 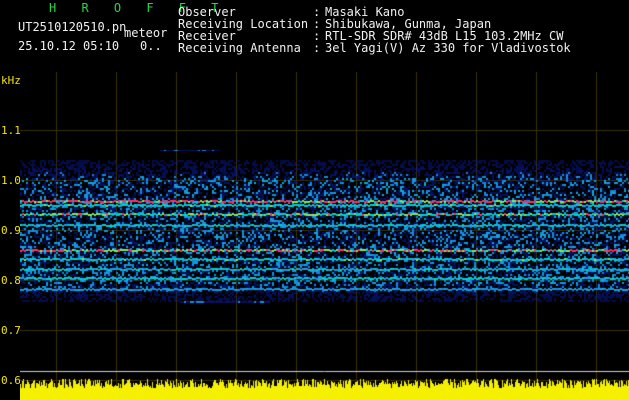 I want to click on y-tick-label: 0.7, so click(x=11, y=330).